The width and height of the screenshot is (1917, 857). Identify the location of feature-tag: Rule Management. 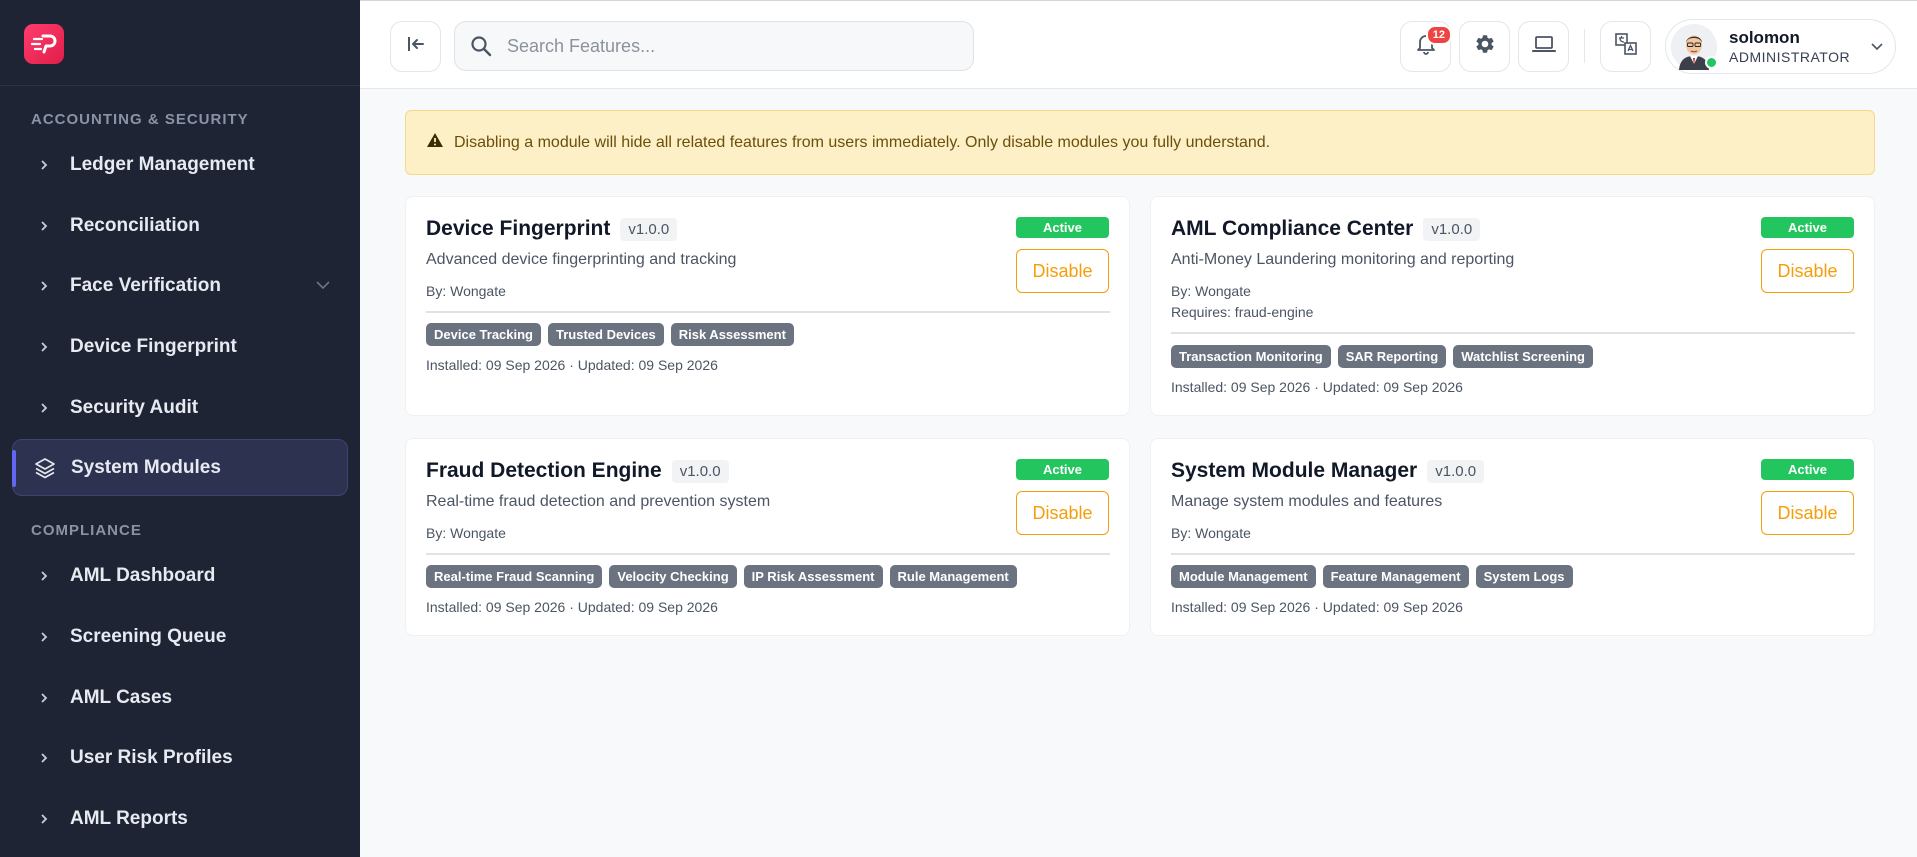
(953, 576).